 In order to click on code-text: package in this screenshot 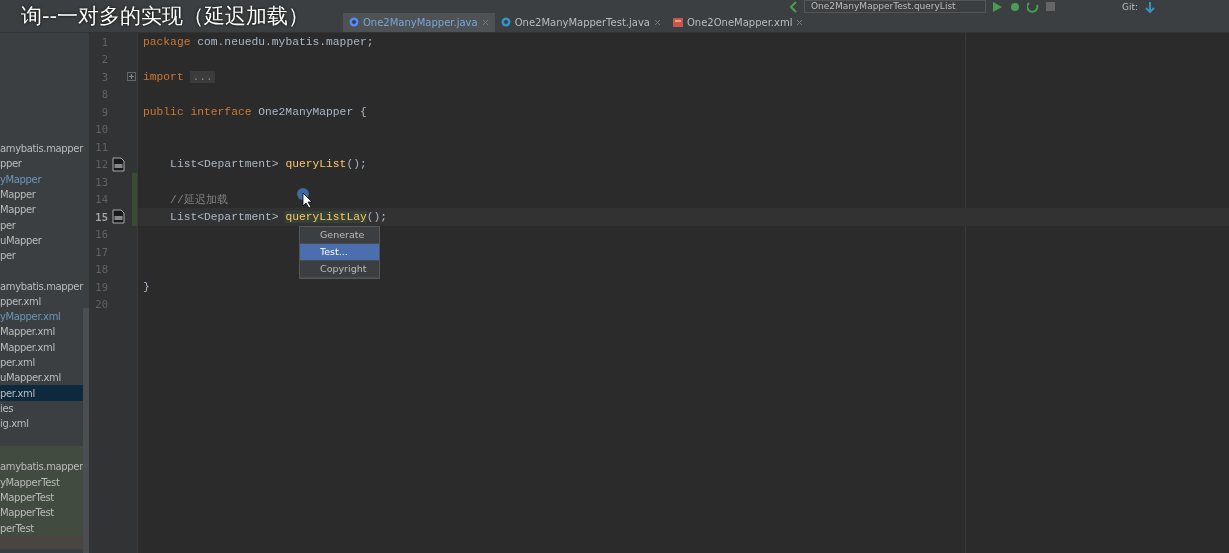, I will do `click(167, 41)`.